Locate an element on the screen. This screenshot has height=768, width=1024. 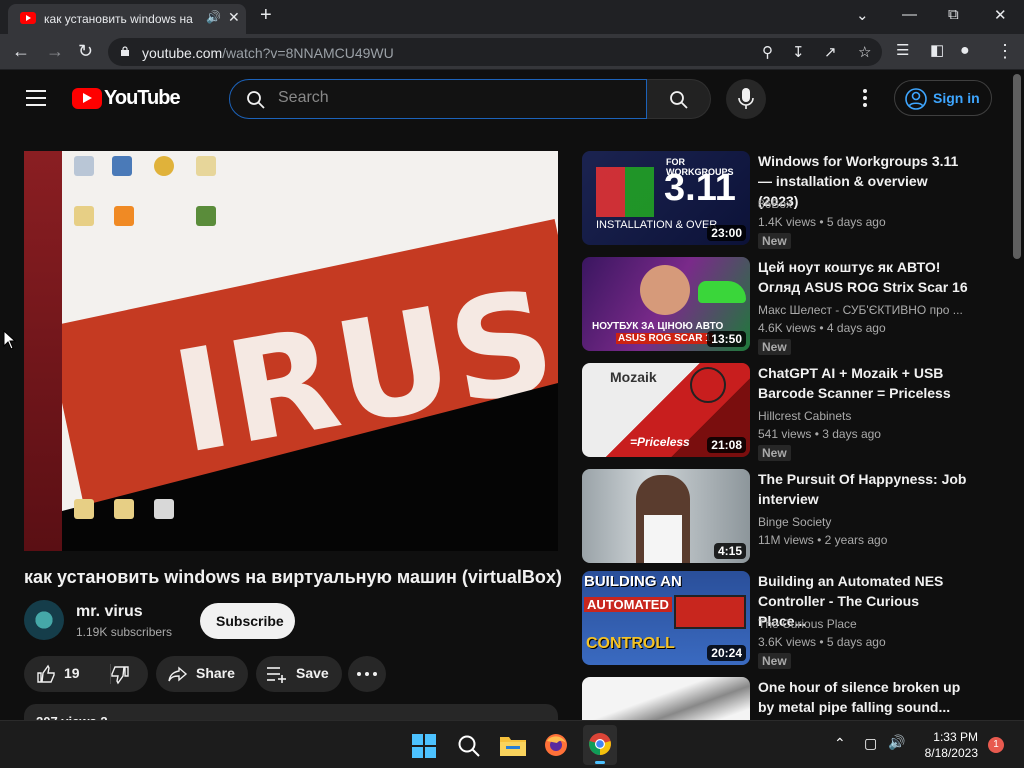
thumbnail-text: ASUS ROG SCAR 1 is located at coordinates (664, 338).